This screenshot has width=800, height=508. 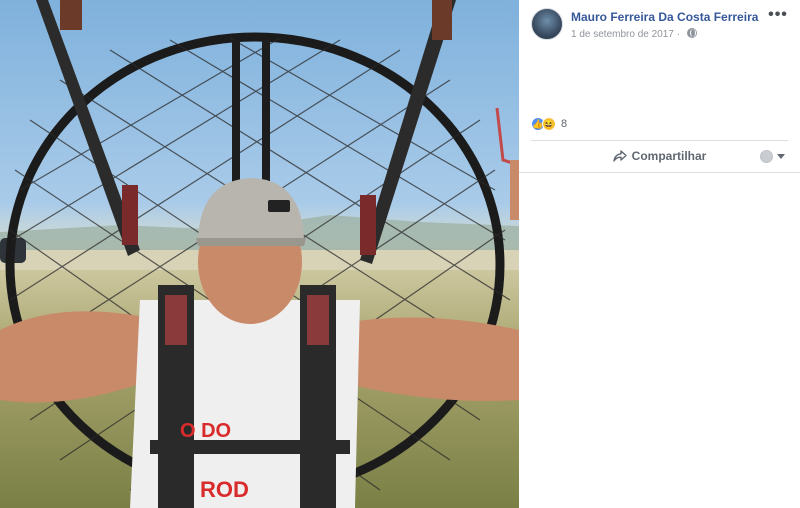 What do you see at coordinates (549, 124) in the screenshot?
I see `haha-icon: 😆` at bounding box center [549, 124].